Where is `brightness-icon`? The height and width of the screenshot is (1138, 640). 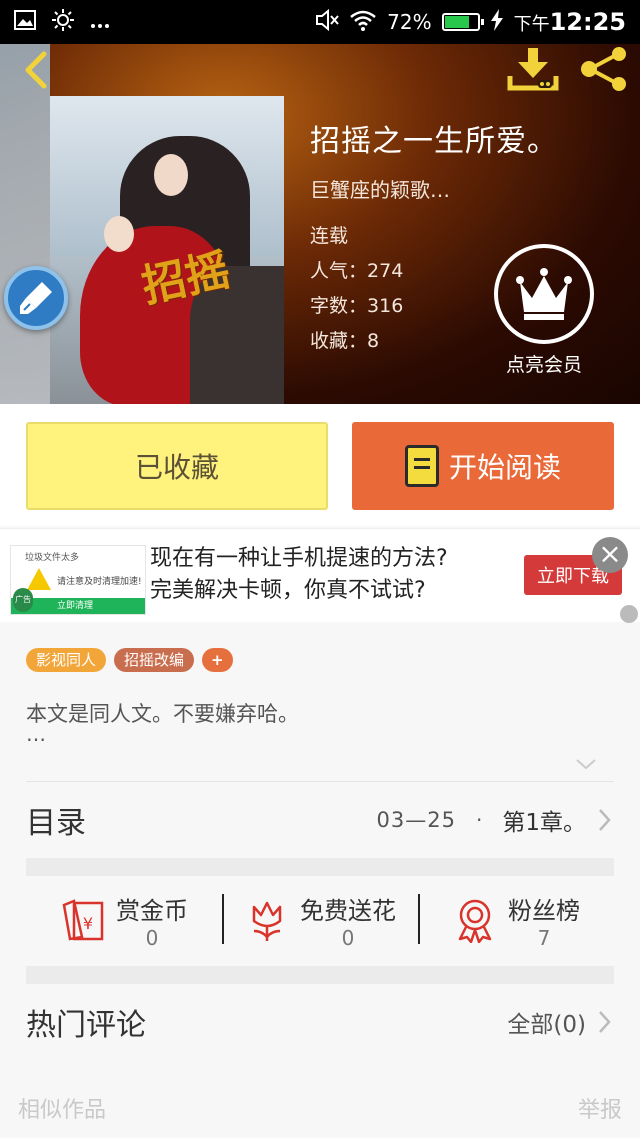 brightness-icon is located at coordinates (63, 22).